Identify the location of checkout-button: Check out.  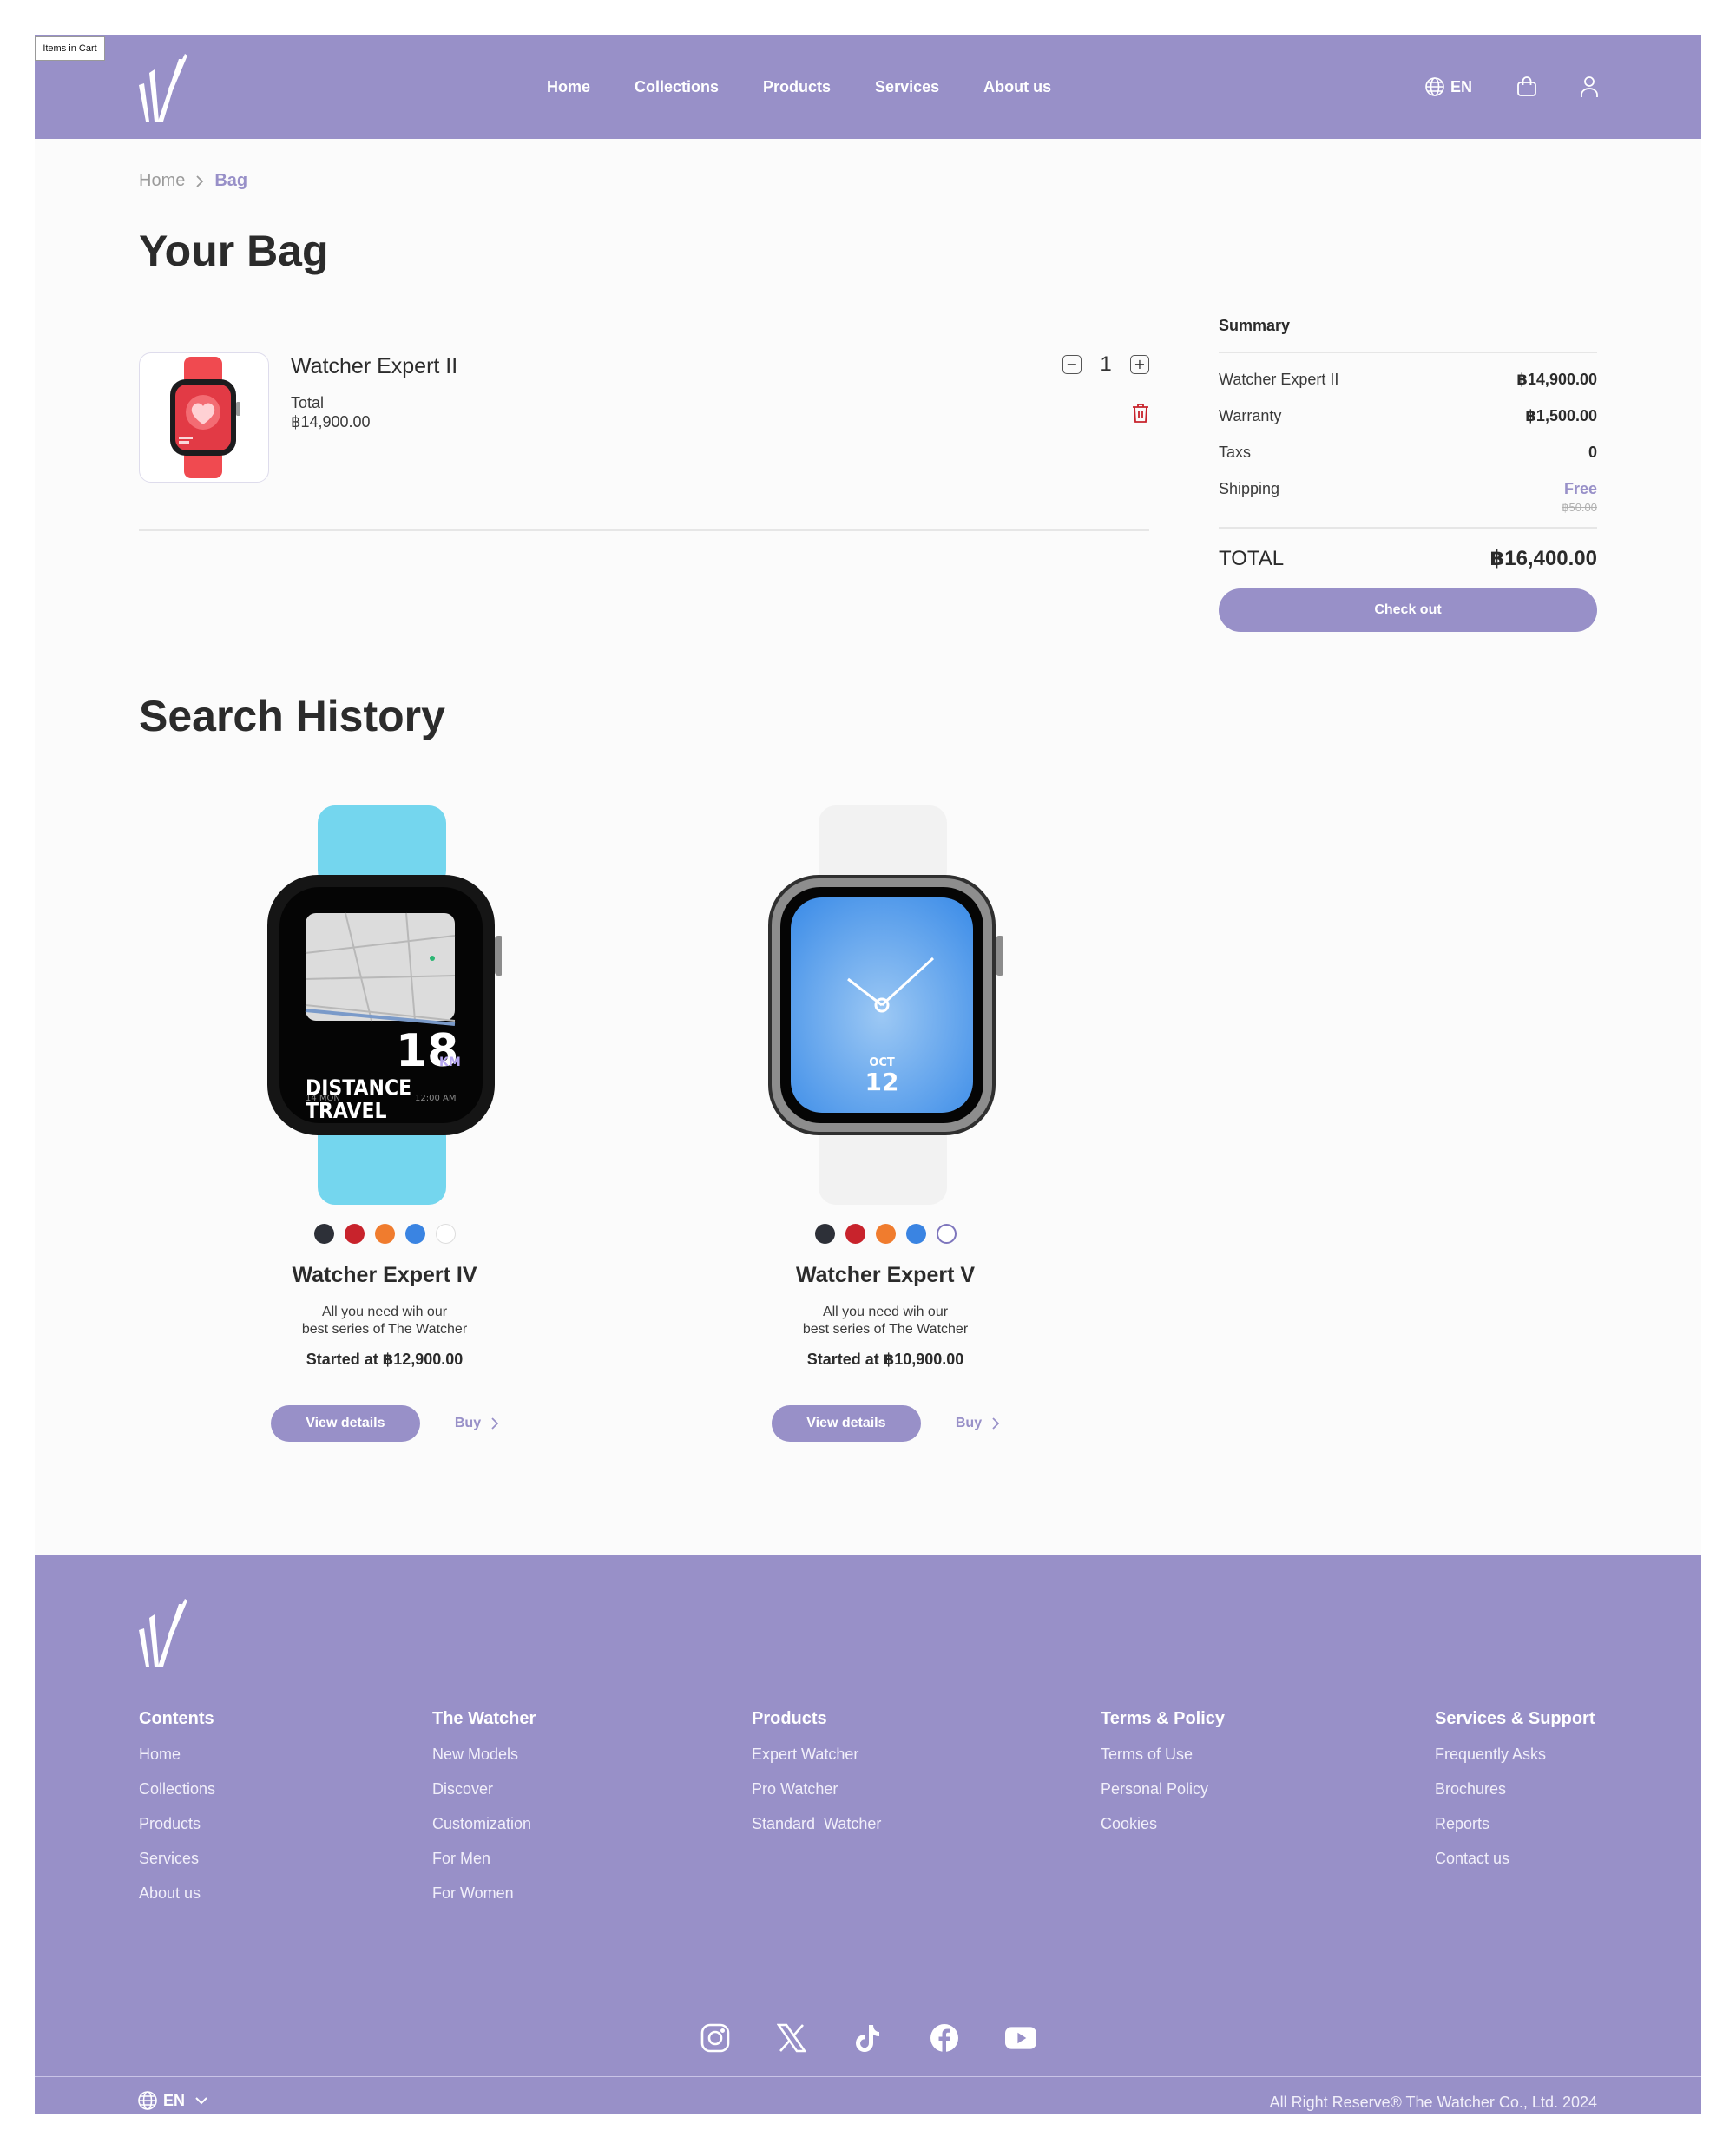
(1408, 610).